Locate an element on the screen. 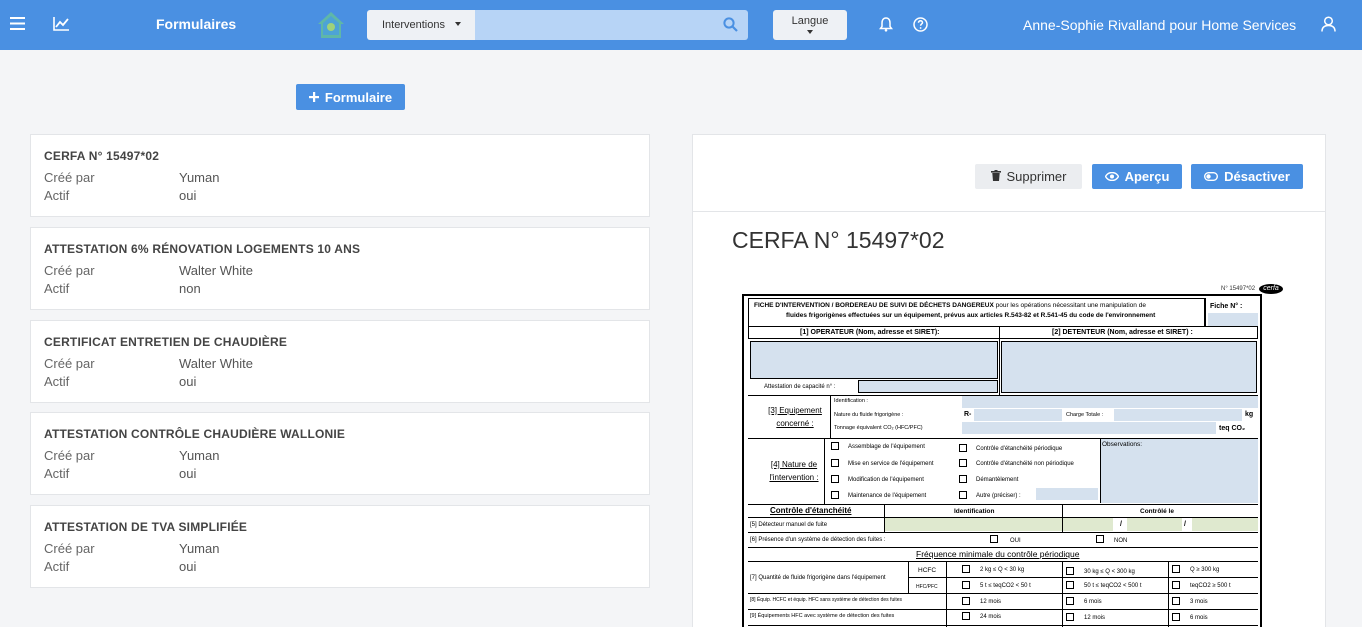  created-by-label: Créé par is located at coordinates (69, 177).